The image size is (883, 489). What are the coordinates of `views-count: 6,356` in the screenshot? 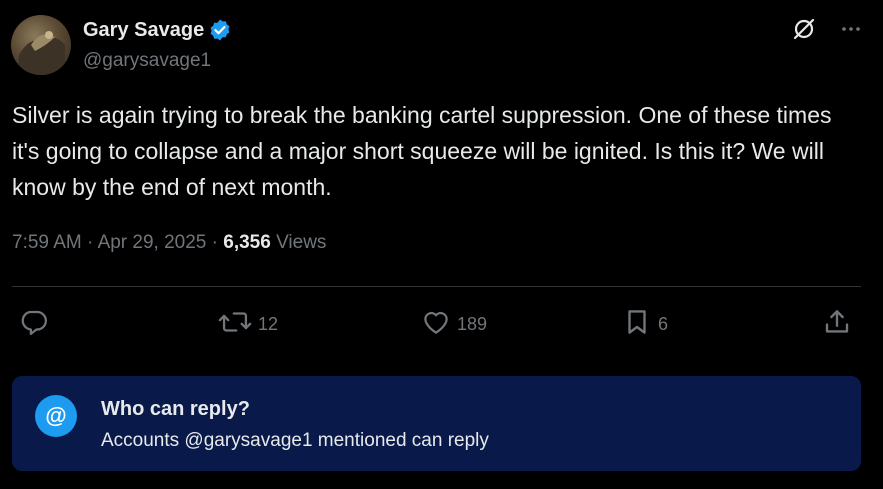 It's located at (247, 242).